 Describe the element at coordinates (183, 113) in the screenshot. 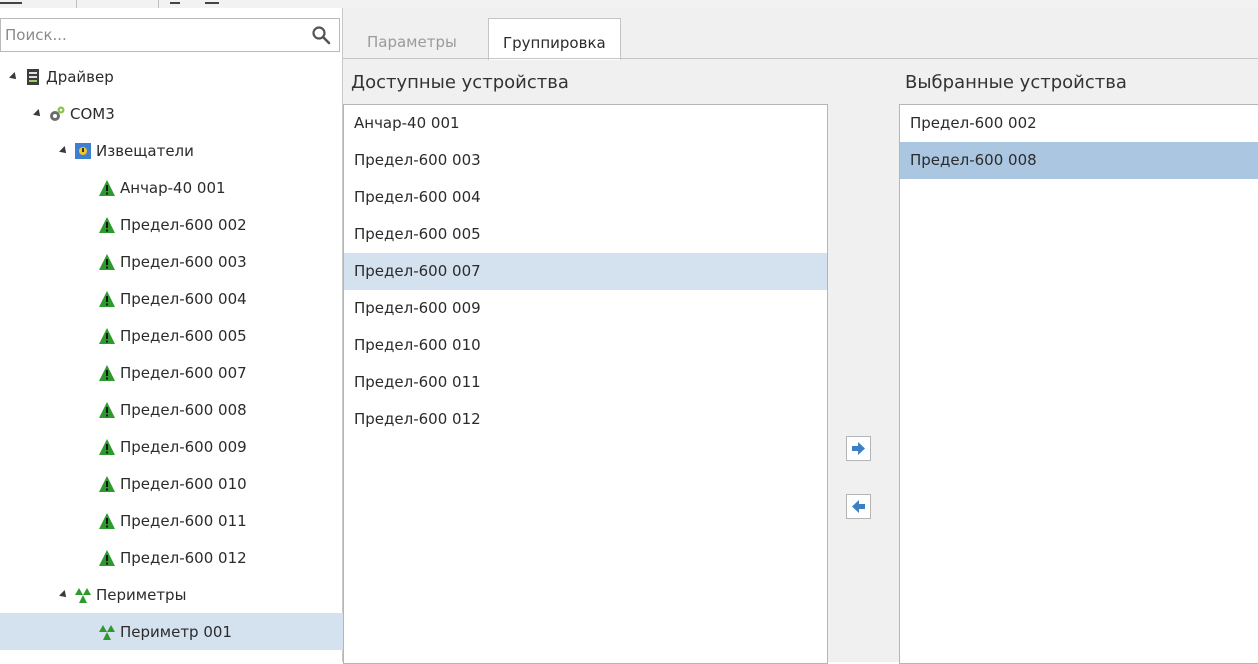

I see `tree-item-com3: COM3` at that location.